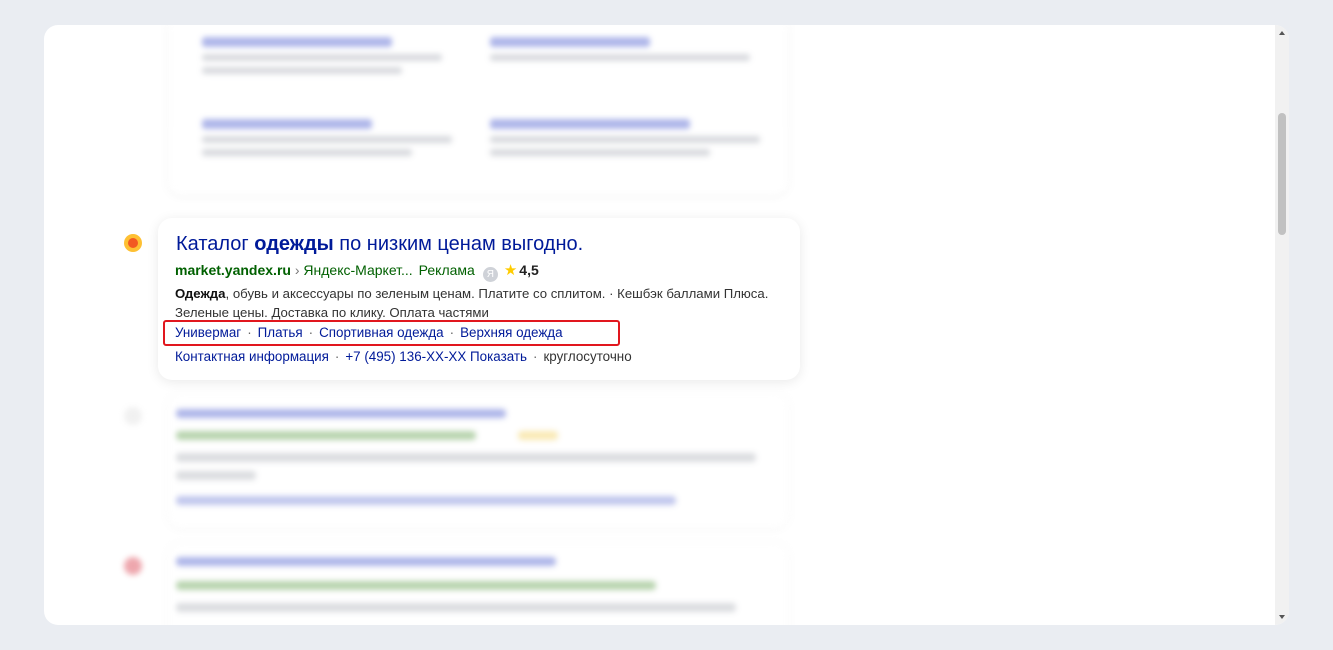 Image resolution: width=1333 pixels, height=650 pixels. What do you see at coordinates (529, 270) in the screenshot?
I see `ad-rating: 4,5` at bounding box center [529, 270].